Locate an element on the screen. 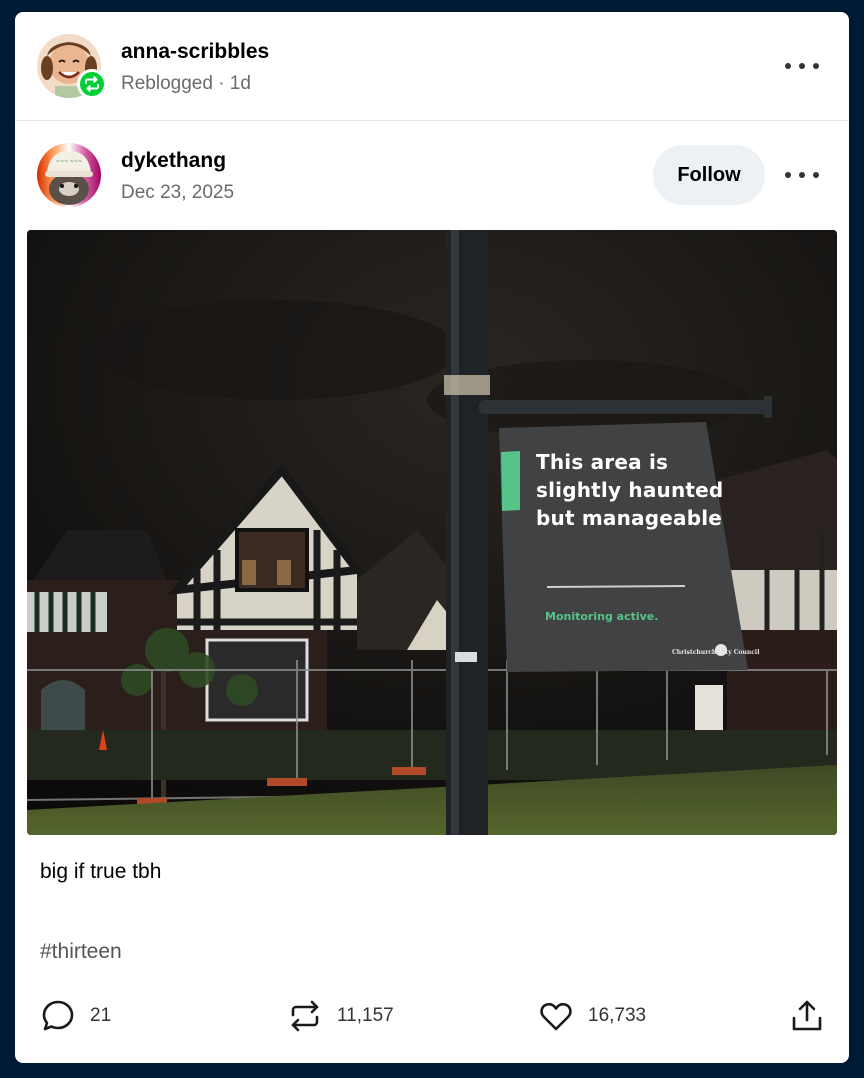 The width and height of the screenshot is (864, 1078). post-tag: #thirteen is located at coordinates (81, 952).